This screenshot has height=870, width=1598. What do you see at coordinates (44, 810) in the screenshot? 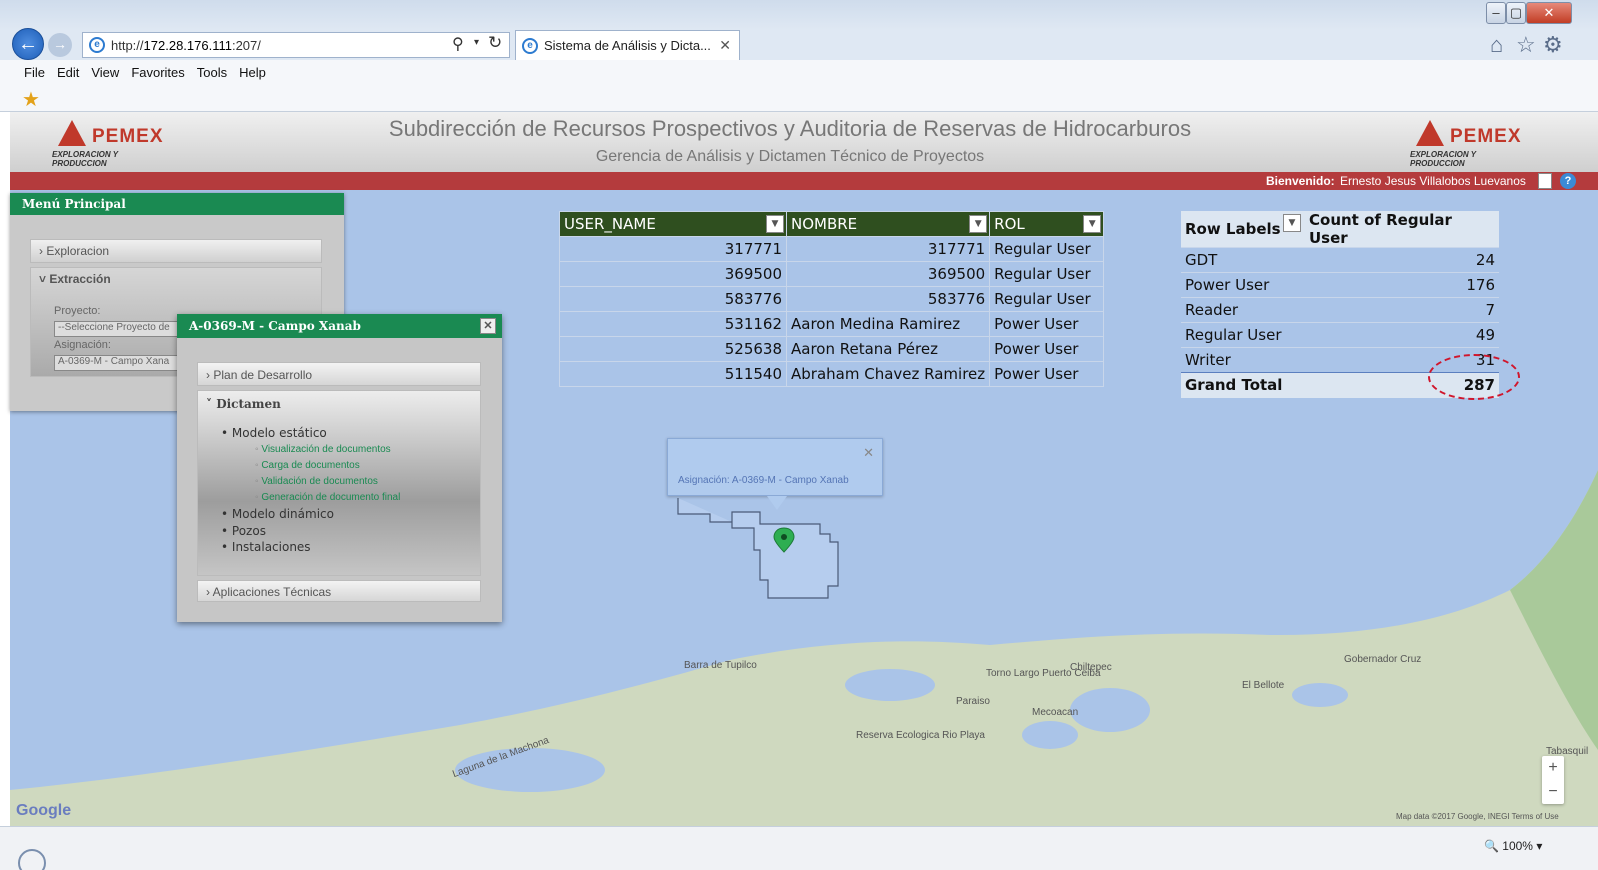
I see `google-logo: Google` at bounding box center [44, 810].